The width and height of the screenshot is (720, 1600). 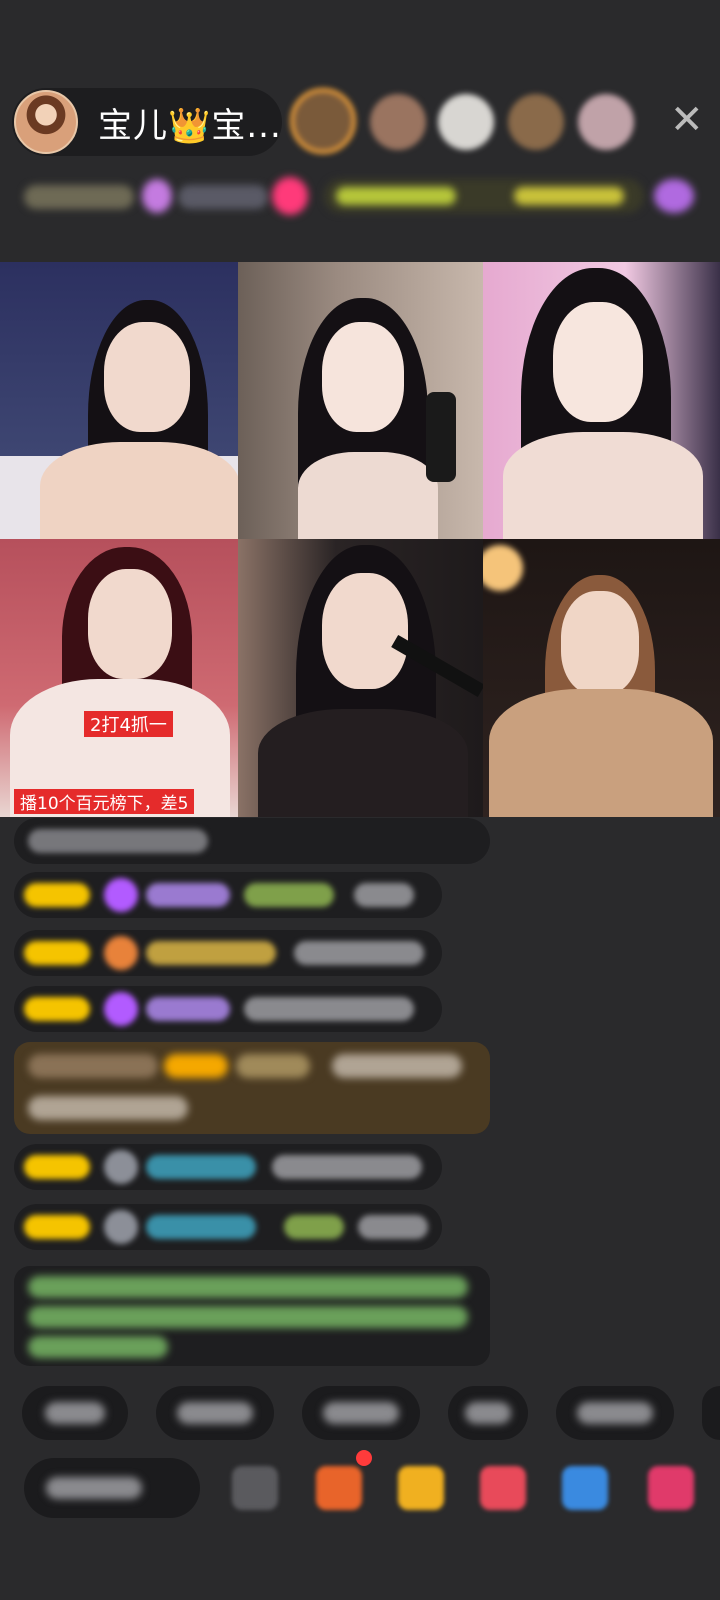 What do you see at coordinates (112, 1488) in the screenshot?
I see `chat-input` at bounding box center [112, 1488].